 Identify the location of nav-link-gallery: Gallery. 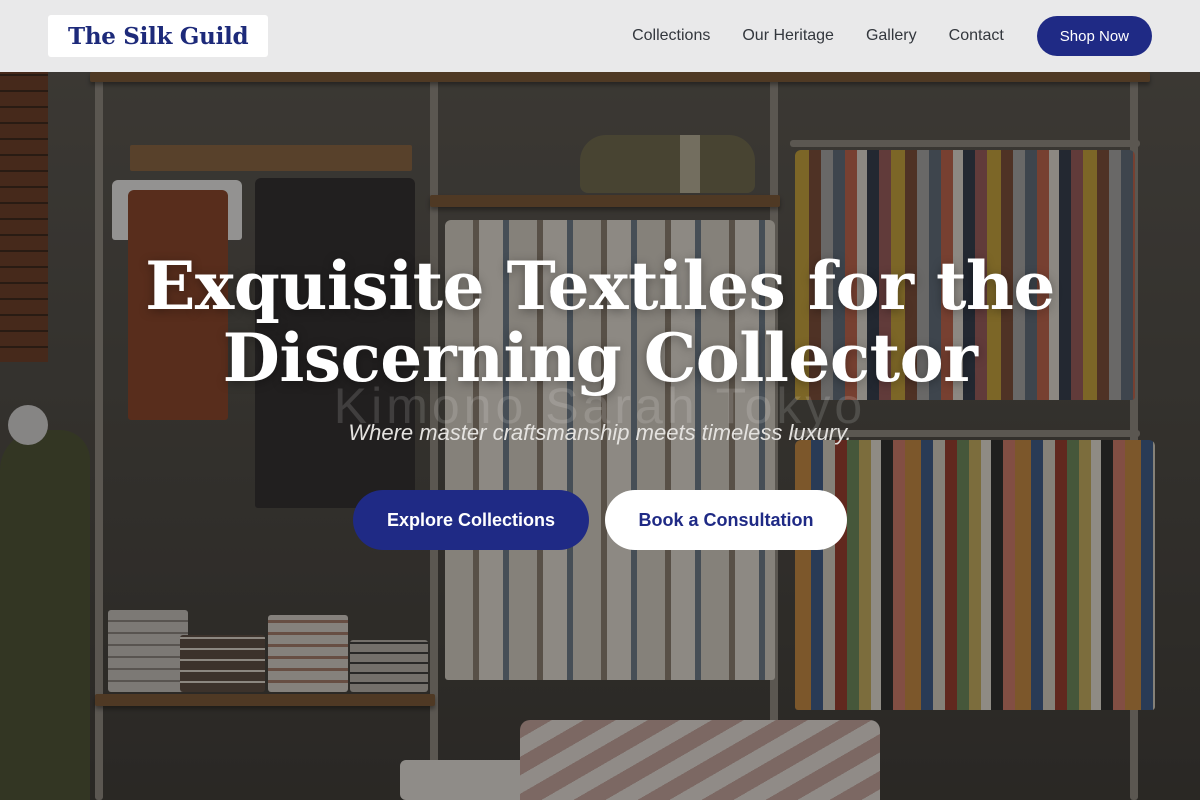
(891, 36).